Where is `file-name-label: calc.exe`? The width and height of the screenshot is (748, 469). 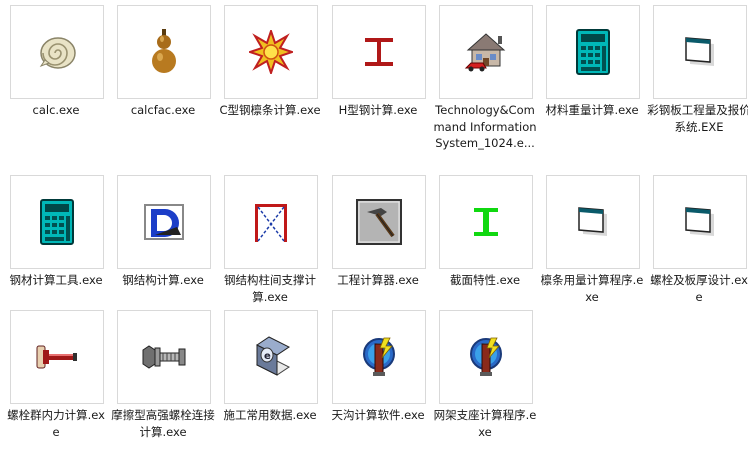 file-name-label: calc.exe is located at coordinates (56, 110).